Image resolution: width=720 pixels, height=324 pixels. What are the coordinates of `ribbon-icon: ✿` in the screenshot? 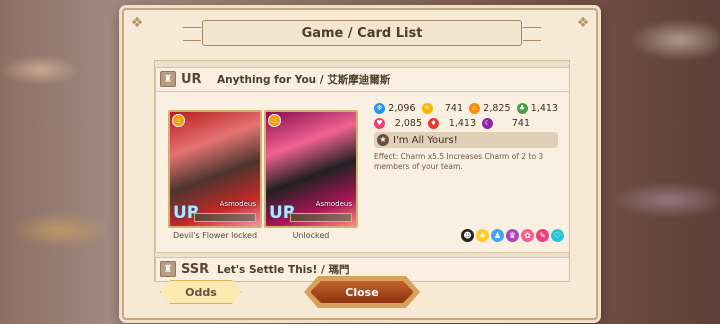 It's located at (527, 235).